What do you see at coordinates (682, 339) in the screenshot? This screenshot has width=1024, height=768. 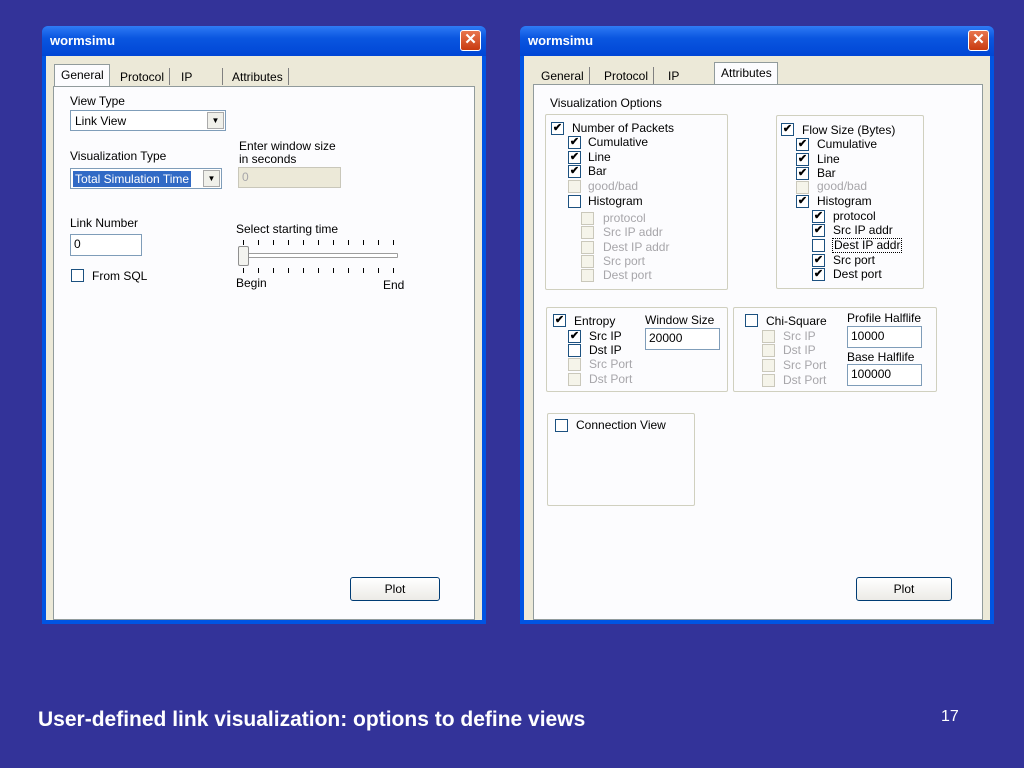 I see `entropy-window-size-input: 20000` at bounding box center [682, 339].